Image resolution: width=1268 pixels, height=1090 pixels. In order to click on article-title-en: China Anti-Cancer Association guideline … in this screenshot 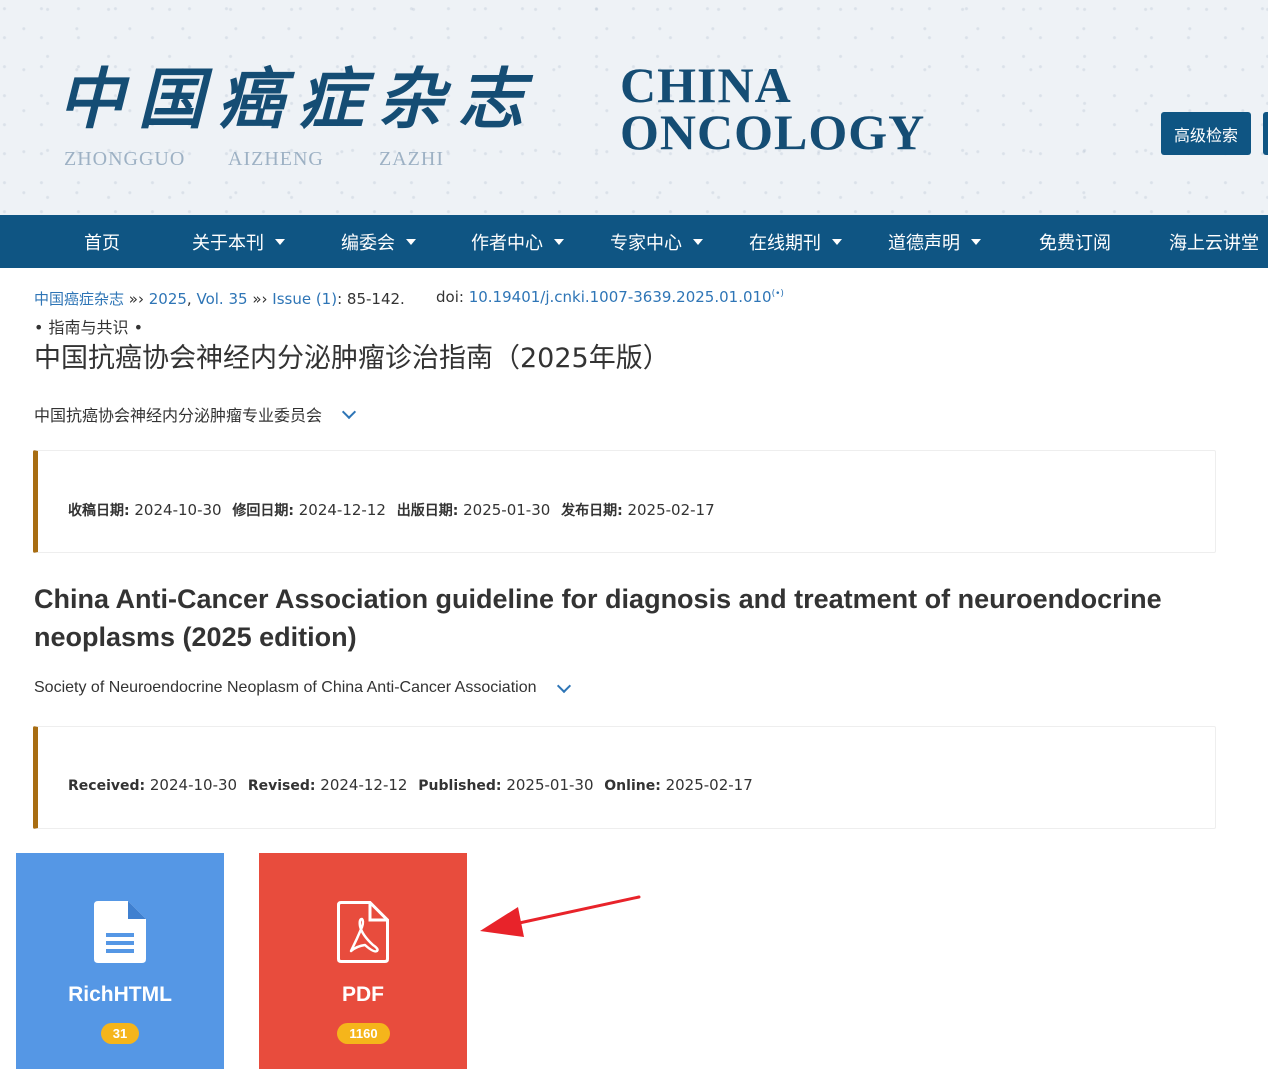, I will do `click(598, 618)`.